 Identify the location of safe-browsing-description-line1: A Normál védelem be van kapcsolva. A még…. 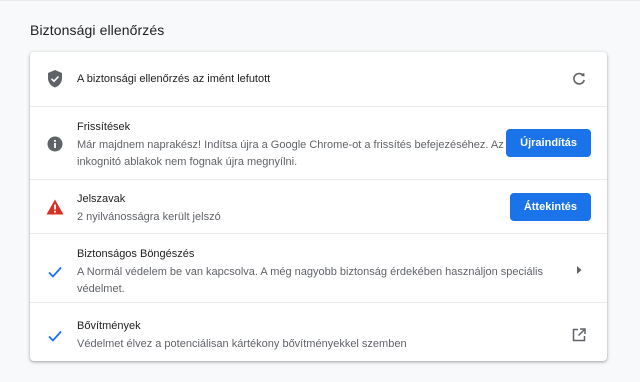
(310, 272).